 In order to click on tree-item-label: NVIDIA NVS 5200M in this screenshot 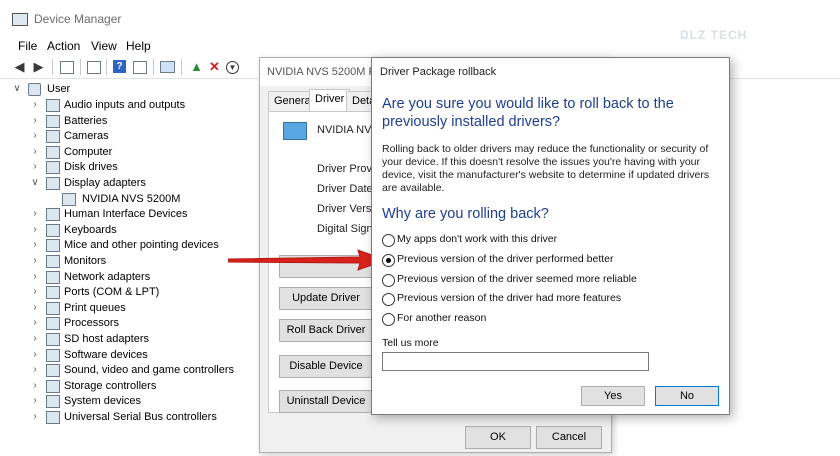, I will do `click(131, 198)`.